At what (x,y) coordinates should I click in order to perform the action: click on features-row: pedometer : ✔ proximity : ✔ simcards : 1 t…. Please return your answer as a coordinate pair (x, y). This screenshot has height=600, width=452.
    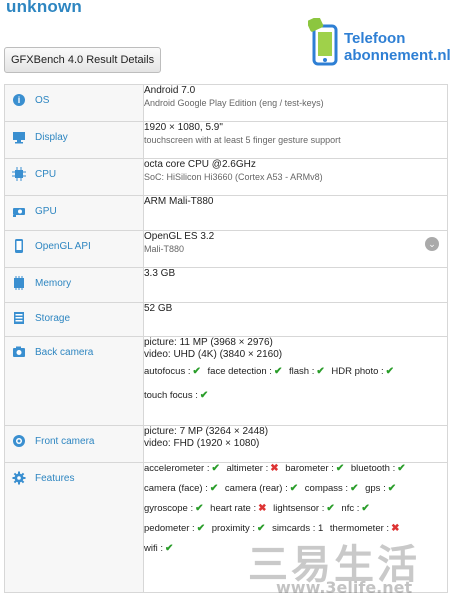
    Looking at the image, I should click on (295, 529).